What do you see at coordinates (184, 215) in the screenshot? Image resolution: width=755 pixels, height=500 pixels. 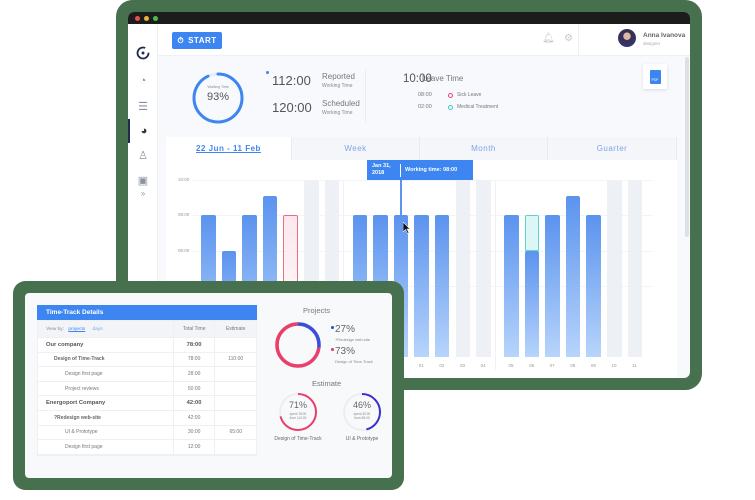 I see `y-tick-label: 08:00` at bounding box center [184, 215].